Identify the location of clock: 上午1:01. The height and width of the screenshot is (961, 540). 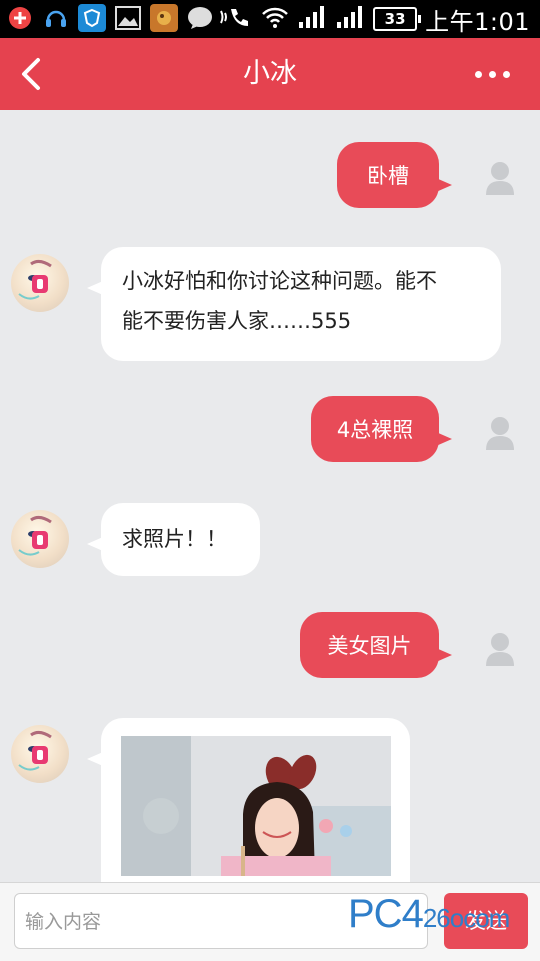
(477, 21).